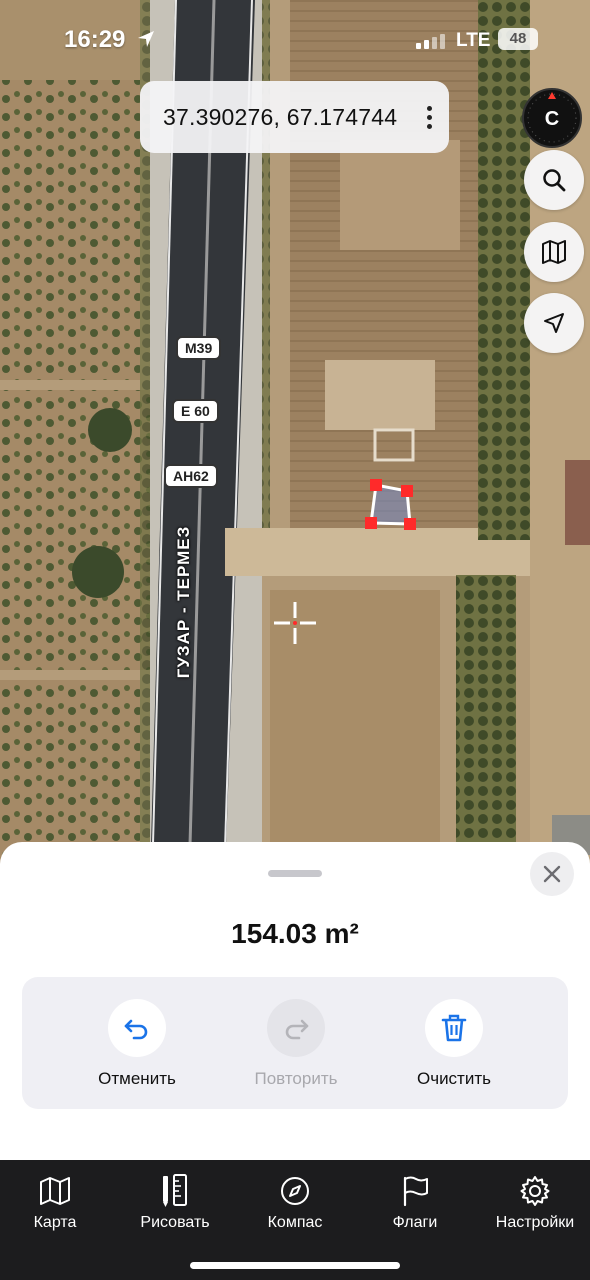 The width and height of the screenshot is (590, 1280). What do you see at coordinates (296, 1078) in the screenshot?
I see `redo-label: Повторить` at bounding box center [296, 1078].